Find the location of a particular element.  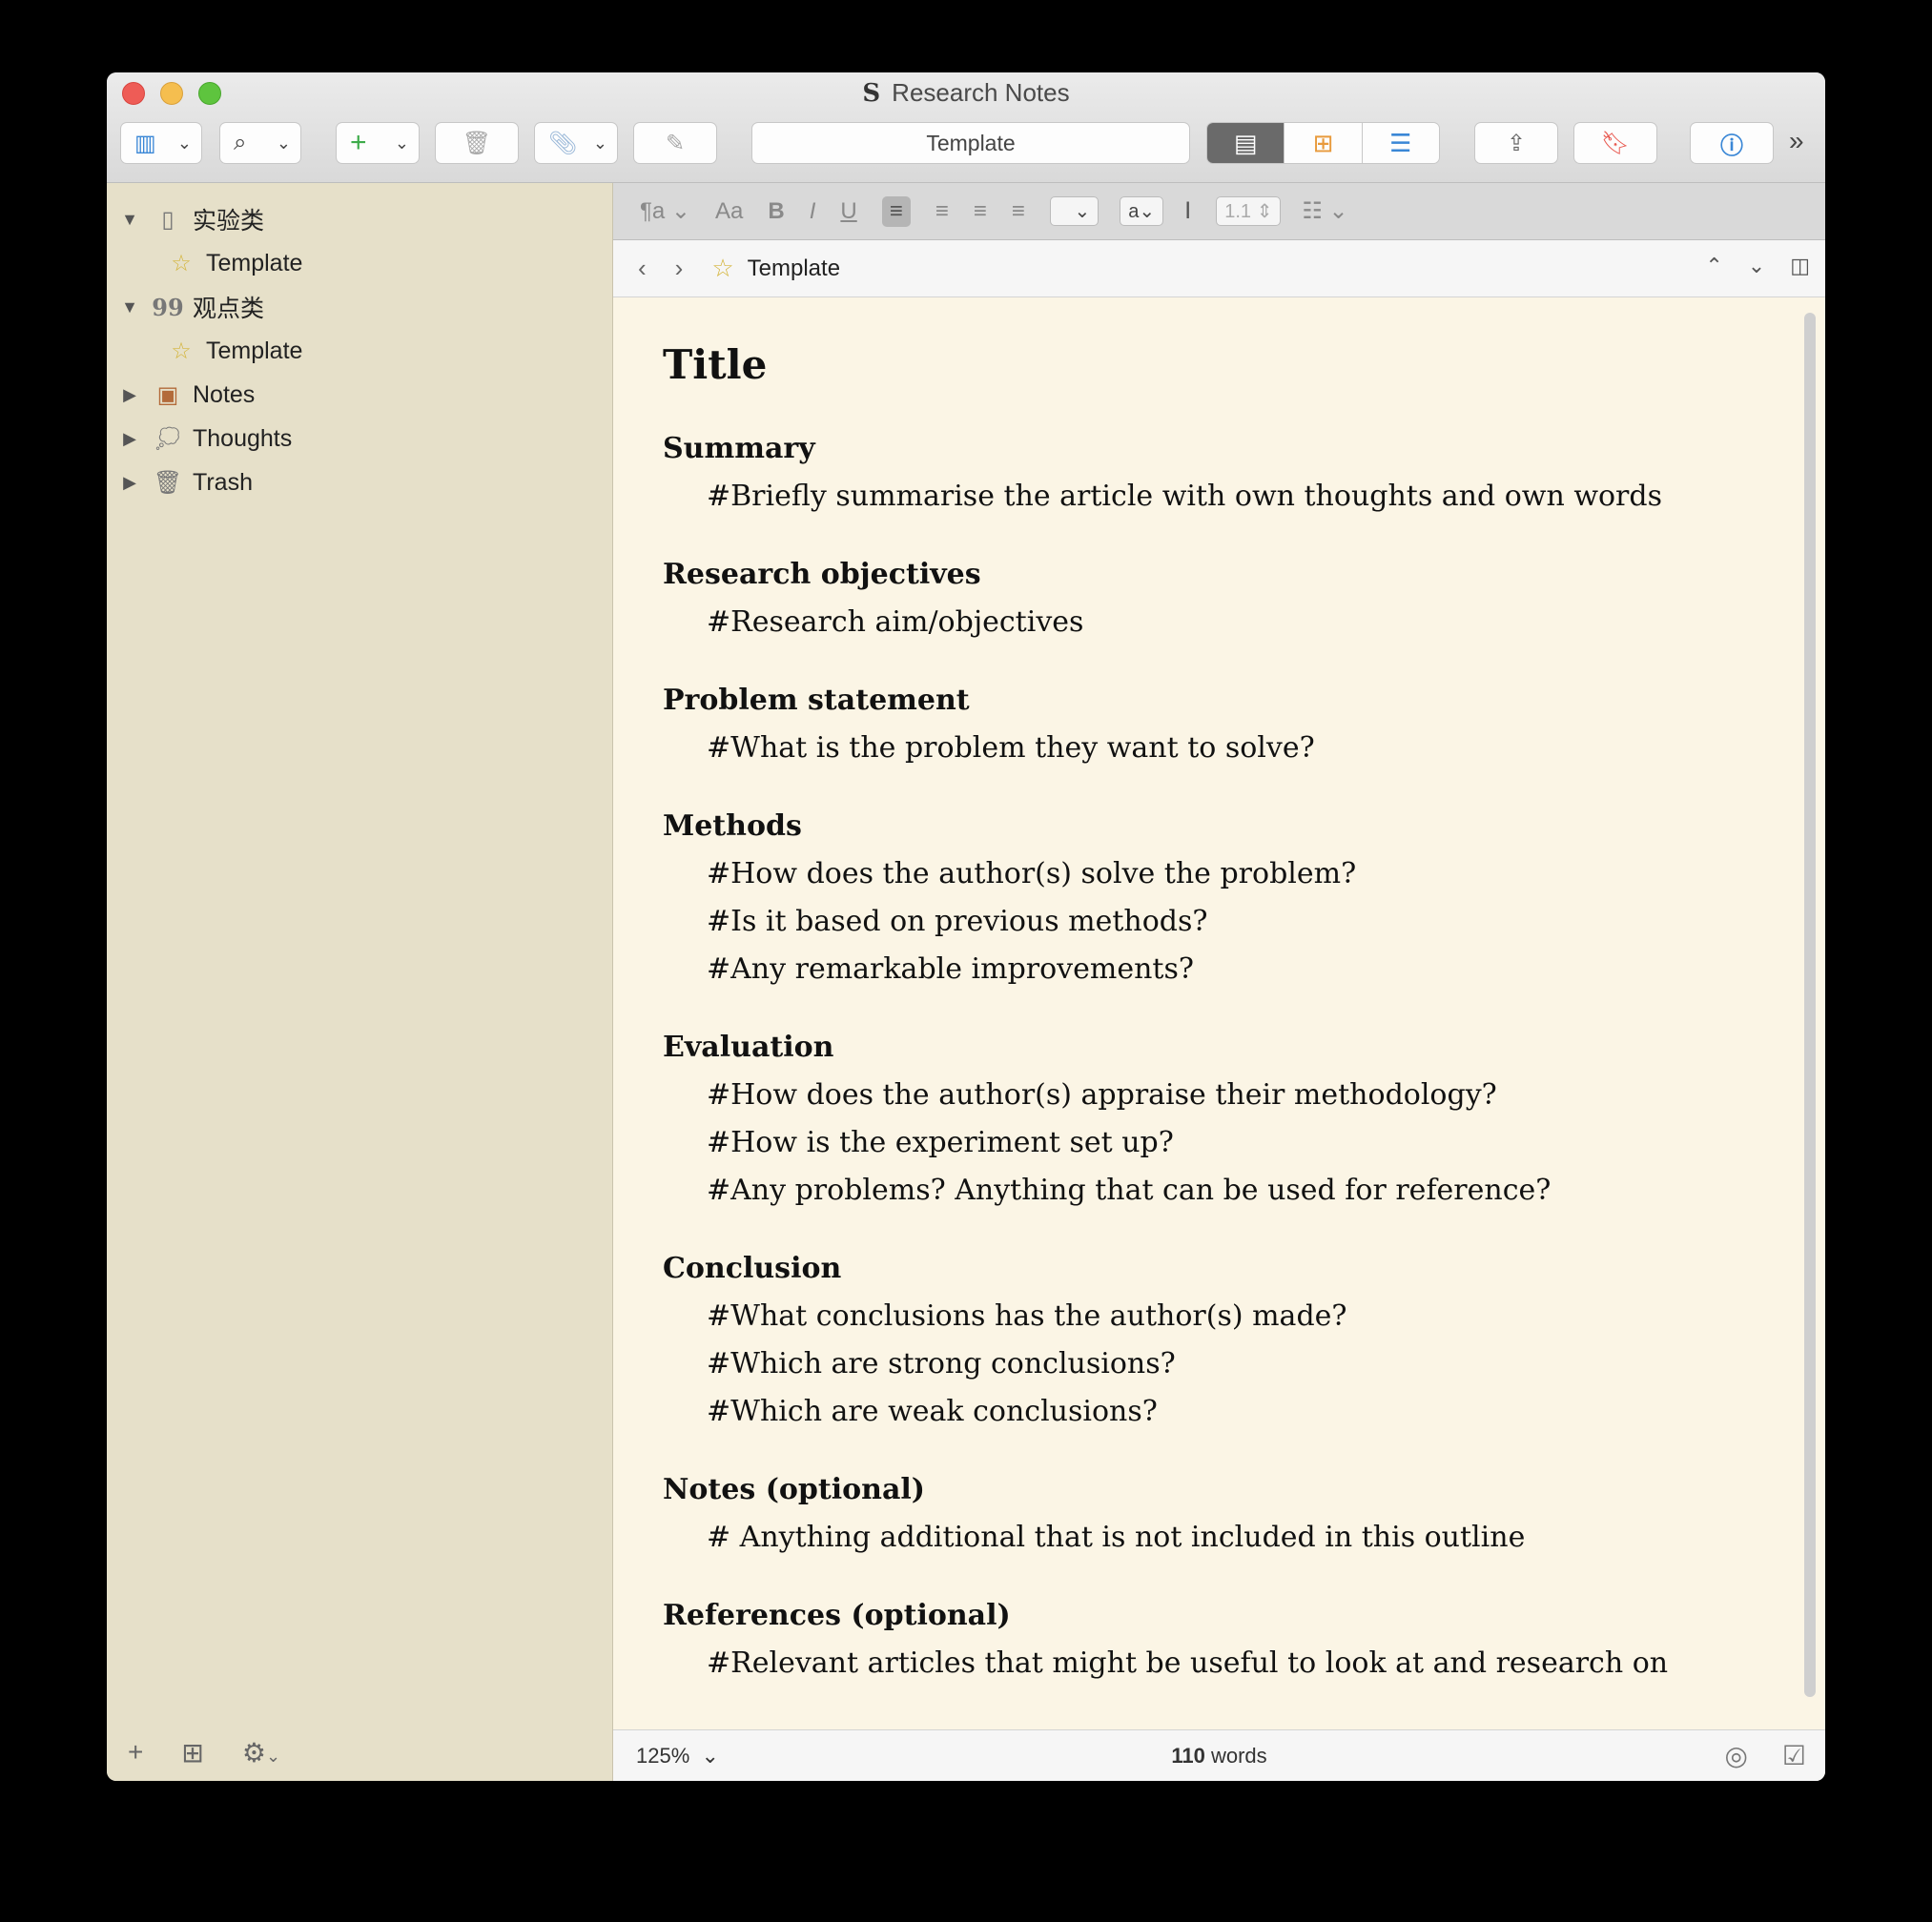

view-mode-button: ▥ ⌄ is located at coordinates (161, 143).